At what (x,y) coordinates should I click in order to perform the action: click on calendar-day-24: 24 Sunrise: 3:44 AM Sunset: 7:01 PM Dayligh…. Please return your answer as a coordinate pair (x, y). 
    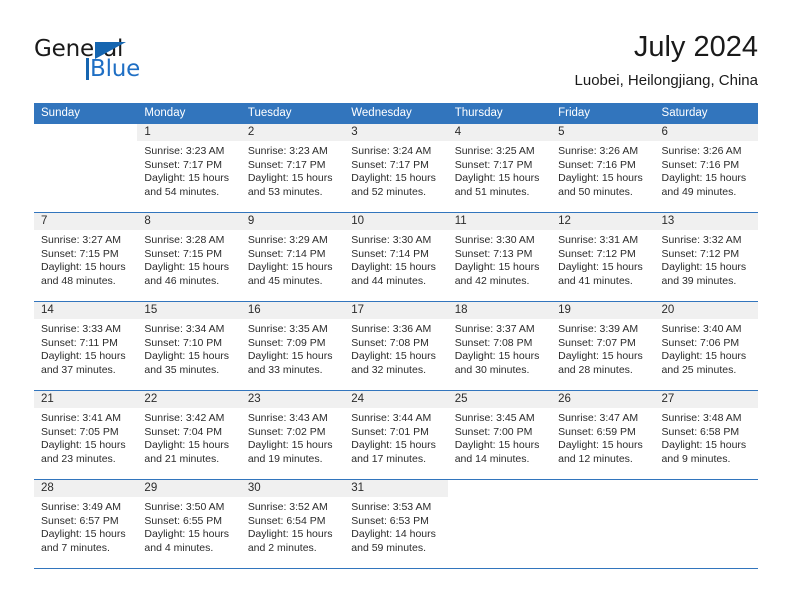
    Looking at the image, I should click on (396, 435).